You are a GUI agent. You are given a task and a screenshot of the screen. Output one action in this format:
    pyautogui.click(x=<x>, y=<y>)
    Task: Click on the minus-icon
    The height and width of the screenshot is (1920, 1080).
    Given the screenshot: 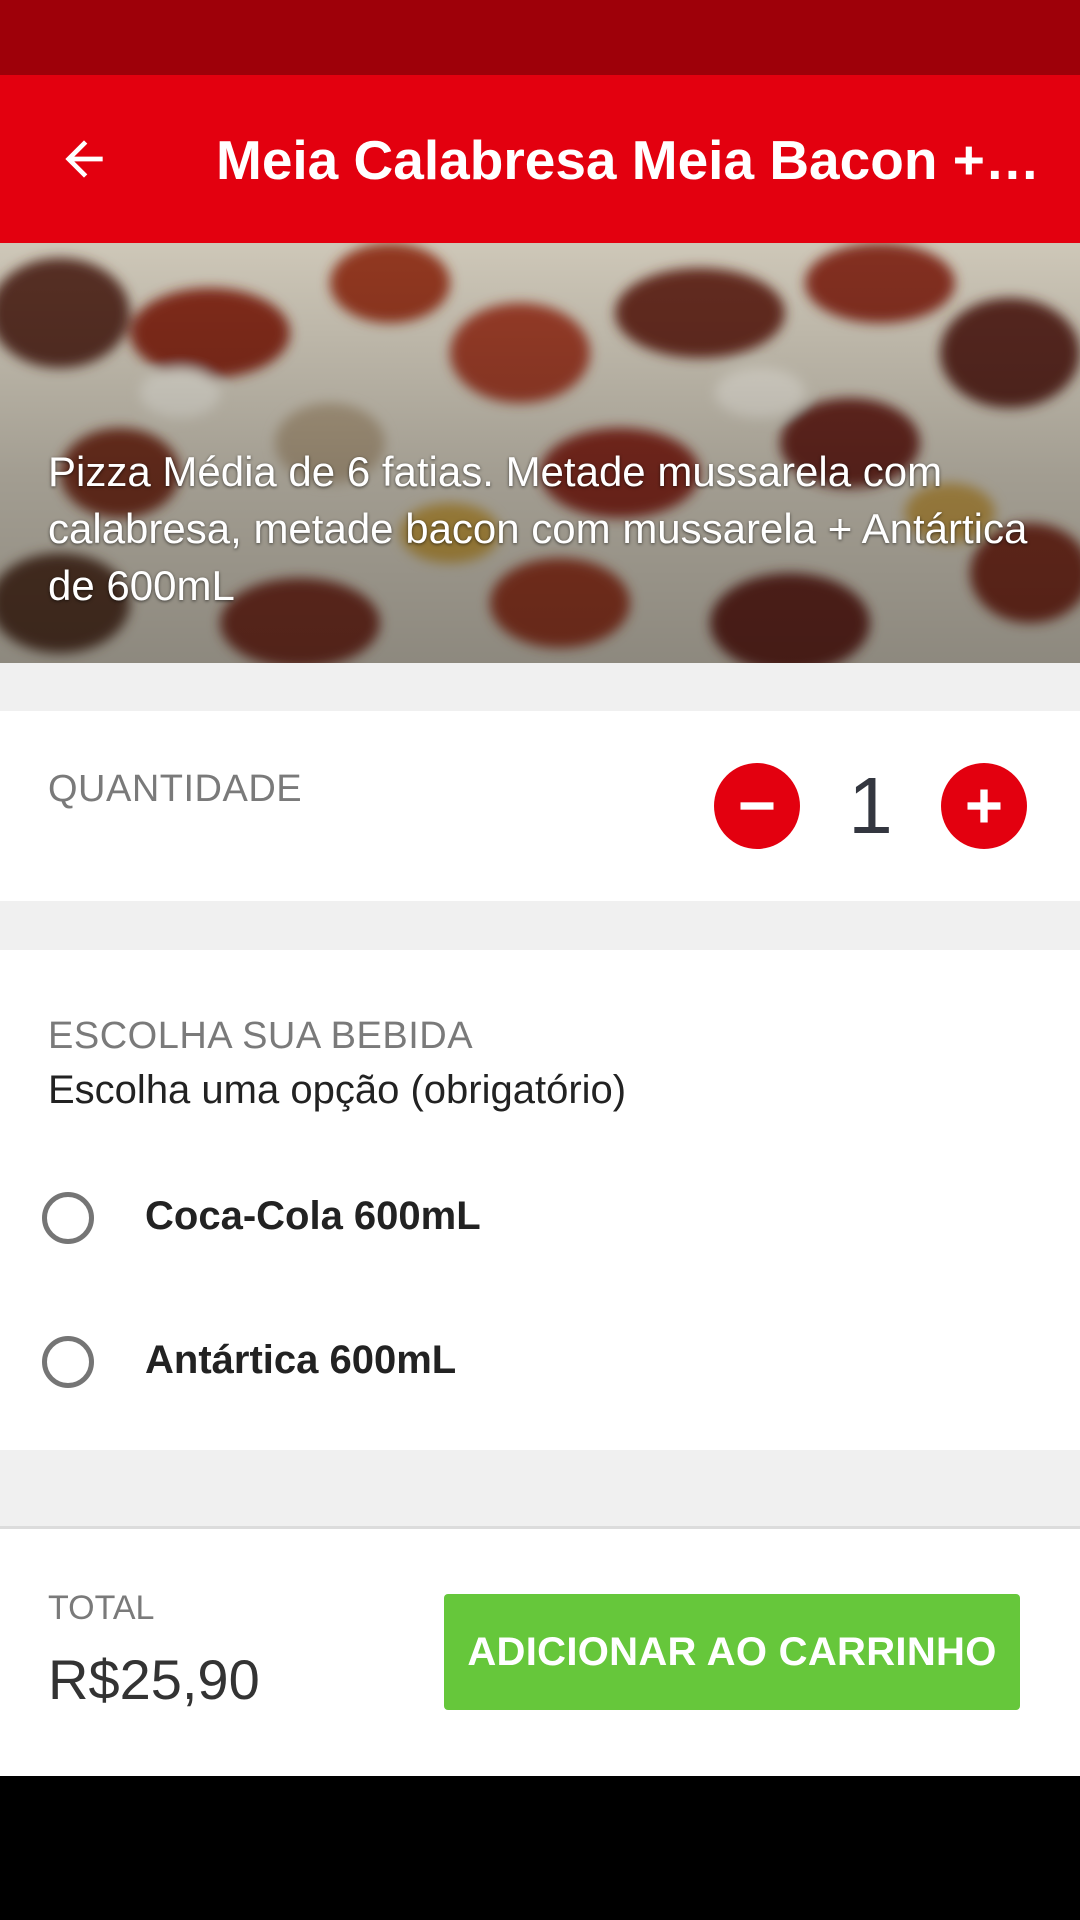 What is the action you would take?
    pyautogui.click(x=757, y=806)
    